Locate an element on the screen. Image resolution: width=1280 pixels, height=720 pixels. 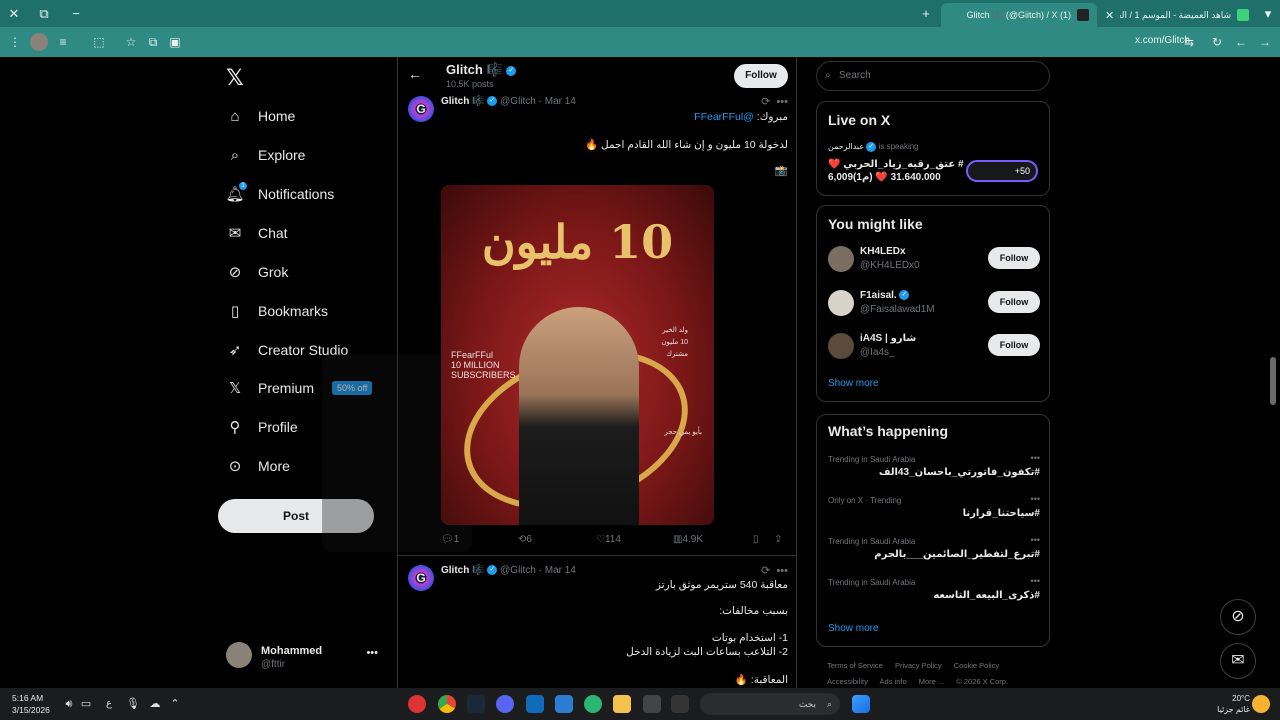
language-indicator: ع is located at coordinates (109, 704).